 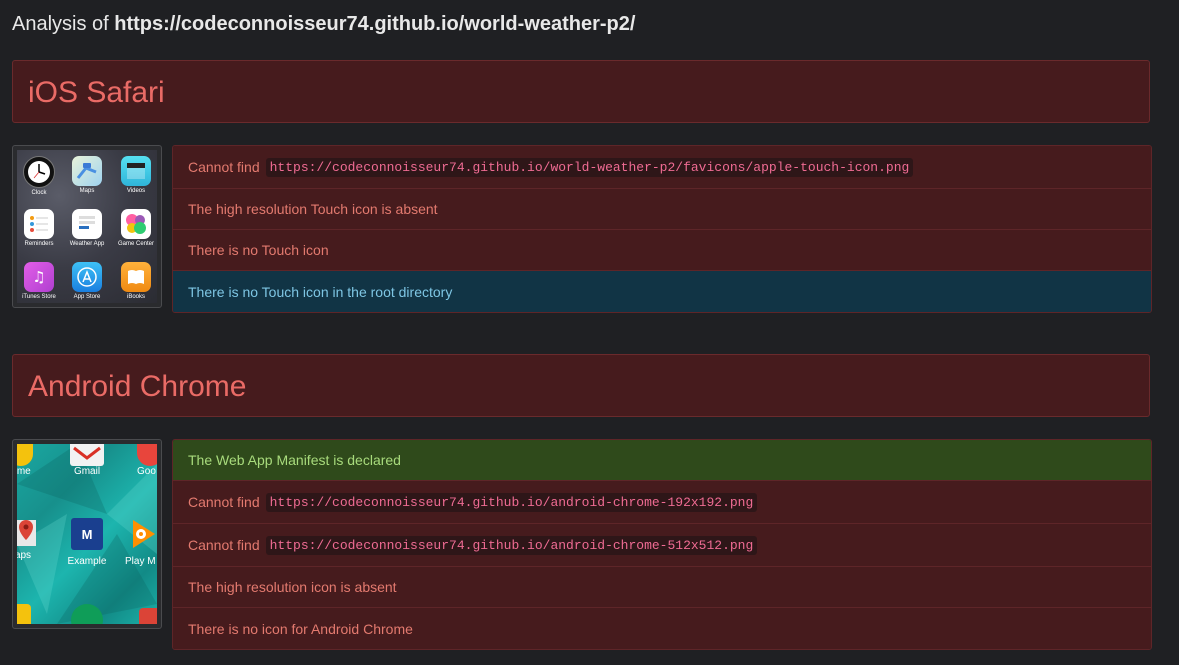 I want to click on ios-app-clock: Clock, so click(x=39, y=176).